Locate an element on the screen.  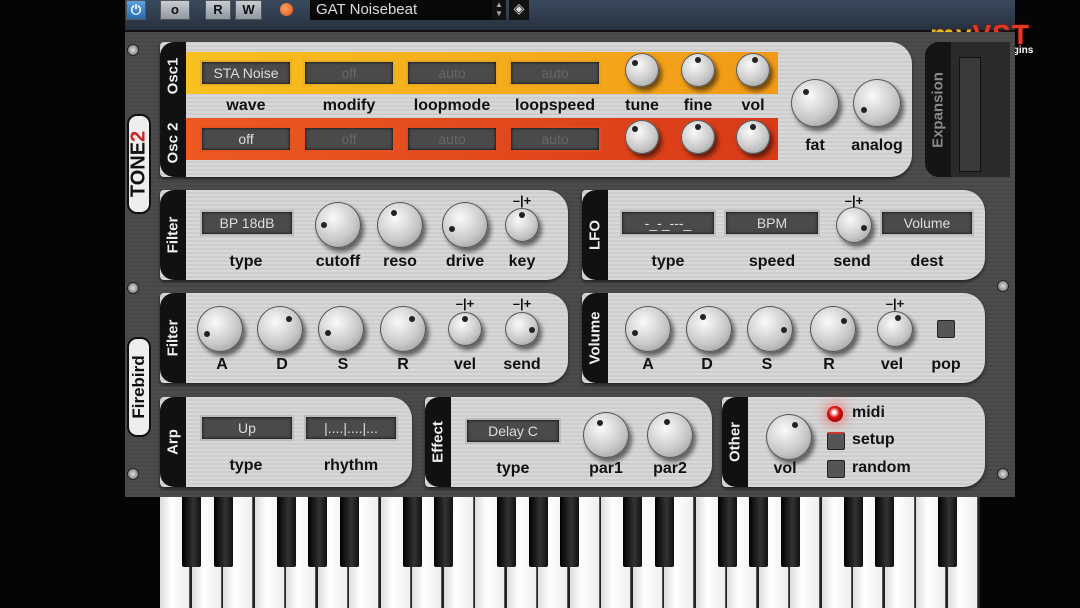
arp-type-display: Up is located at coordinates (247, 428).